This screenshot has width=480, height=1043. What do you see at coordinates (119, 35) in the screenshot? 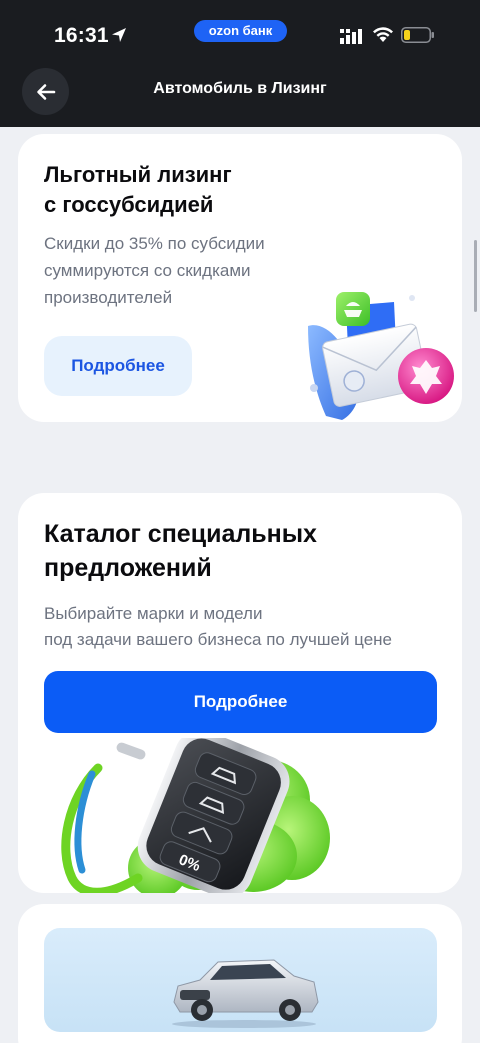
I see `location-arrow-icon` at bounding box center [119, 35].